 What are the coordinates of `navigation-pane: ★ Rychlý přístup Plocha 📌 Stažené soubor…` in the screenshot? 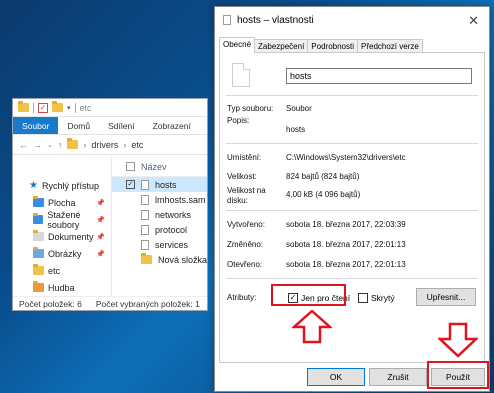 It's located at (62, 226).